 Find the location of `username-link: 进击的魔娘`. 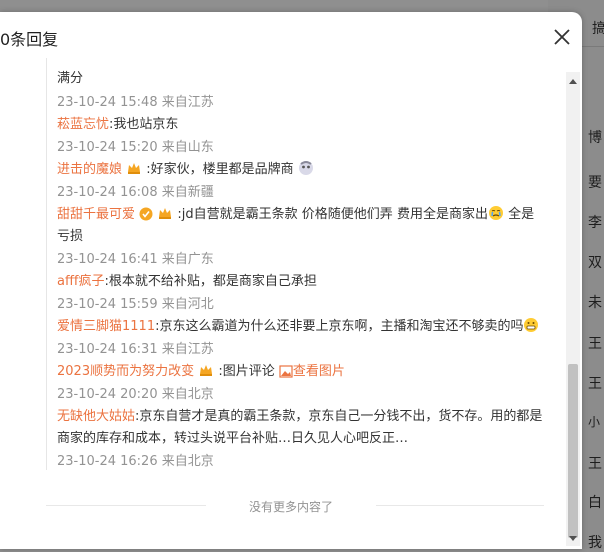

username-link: 进击的魔娘 is located at coordinates (89, 169).